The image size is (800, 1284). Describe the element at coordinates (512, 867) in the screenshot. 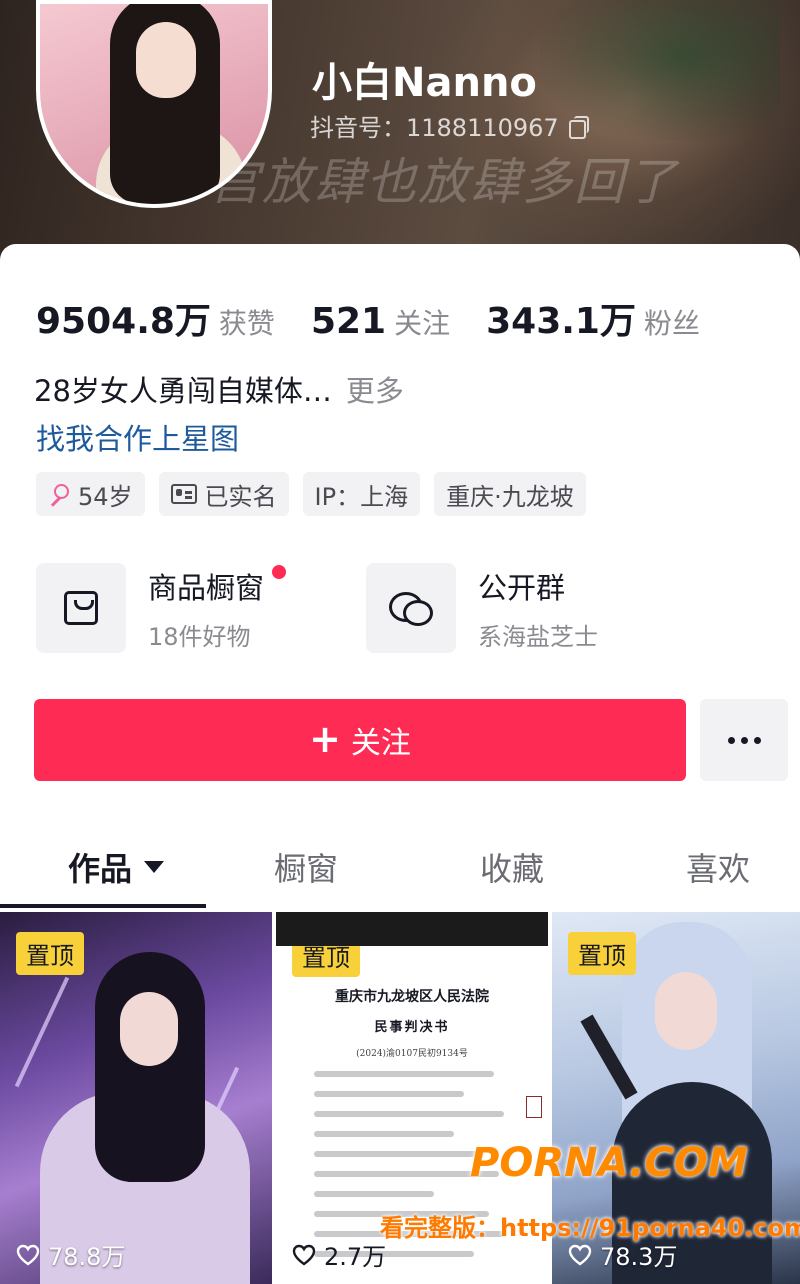

I see `tab-favorites: 收藏` at that location.